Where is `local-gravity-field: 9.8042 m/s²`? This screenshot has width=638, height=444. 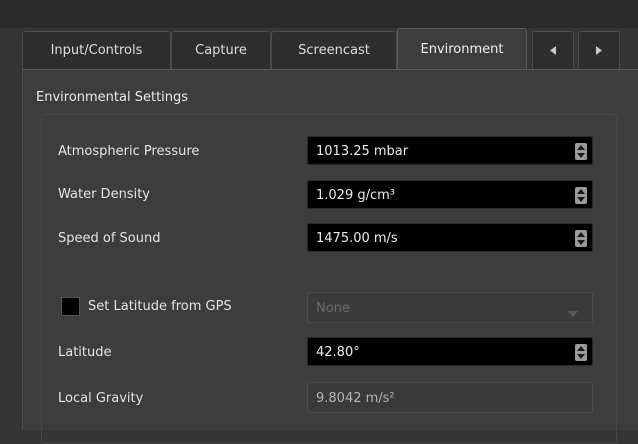 local-gravity-field: 9.8042 m/s² is located at coordinates (450, 397).